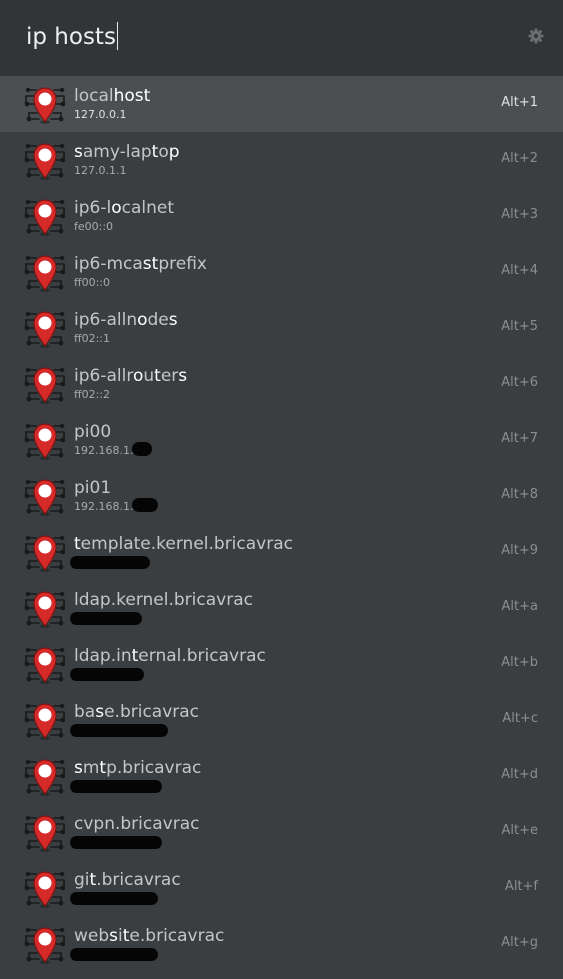 The width and height of the screenshot is (563, 979). Describe the element at coordinates (182, 264) in the screenshot. I see `title-text: prefix` at that location.